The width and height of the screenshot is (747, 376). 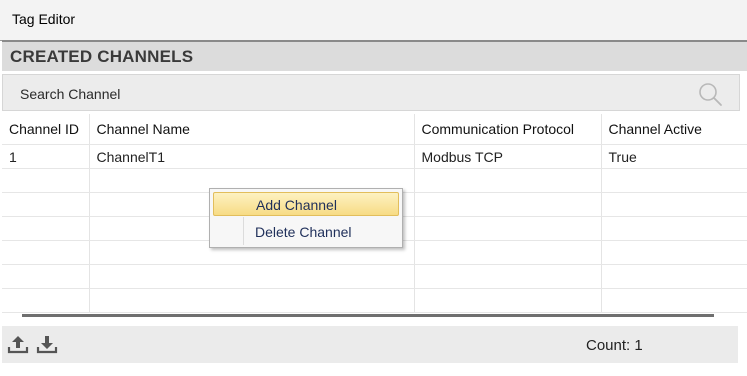 What do you see at coordinates (368, 315) in the screenshot?
I see `horizontal-scrollbar` at bounding box center [368, 315].